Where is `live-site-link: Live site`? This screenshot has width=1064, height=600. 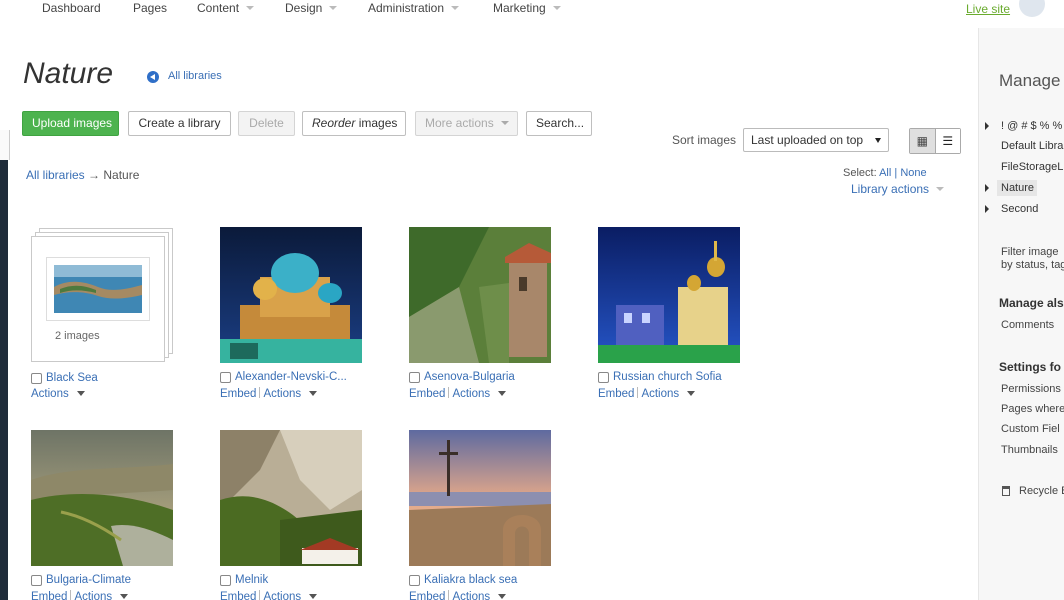 live-site-link: Live site is located at coordinates (988, 9).